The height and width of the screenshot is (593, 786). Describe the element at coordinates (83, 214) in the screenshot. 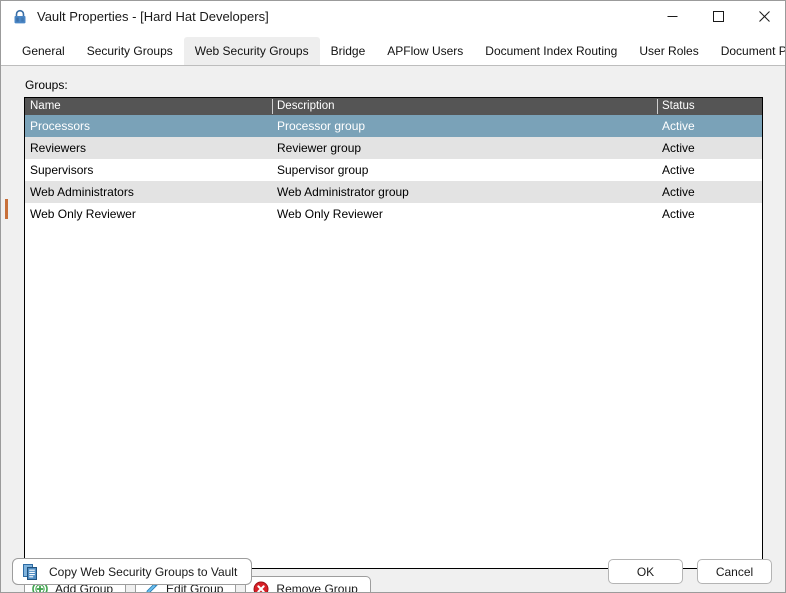

I see `cell-name: Web Only Reviewer` at that location.